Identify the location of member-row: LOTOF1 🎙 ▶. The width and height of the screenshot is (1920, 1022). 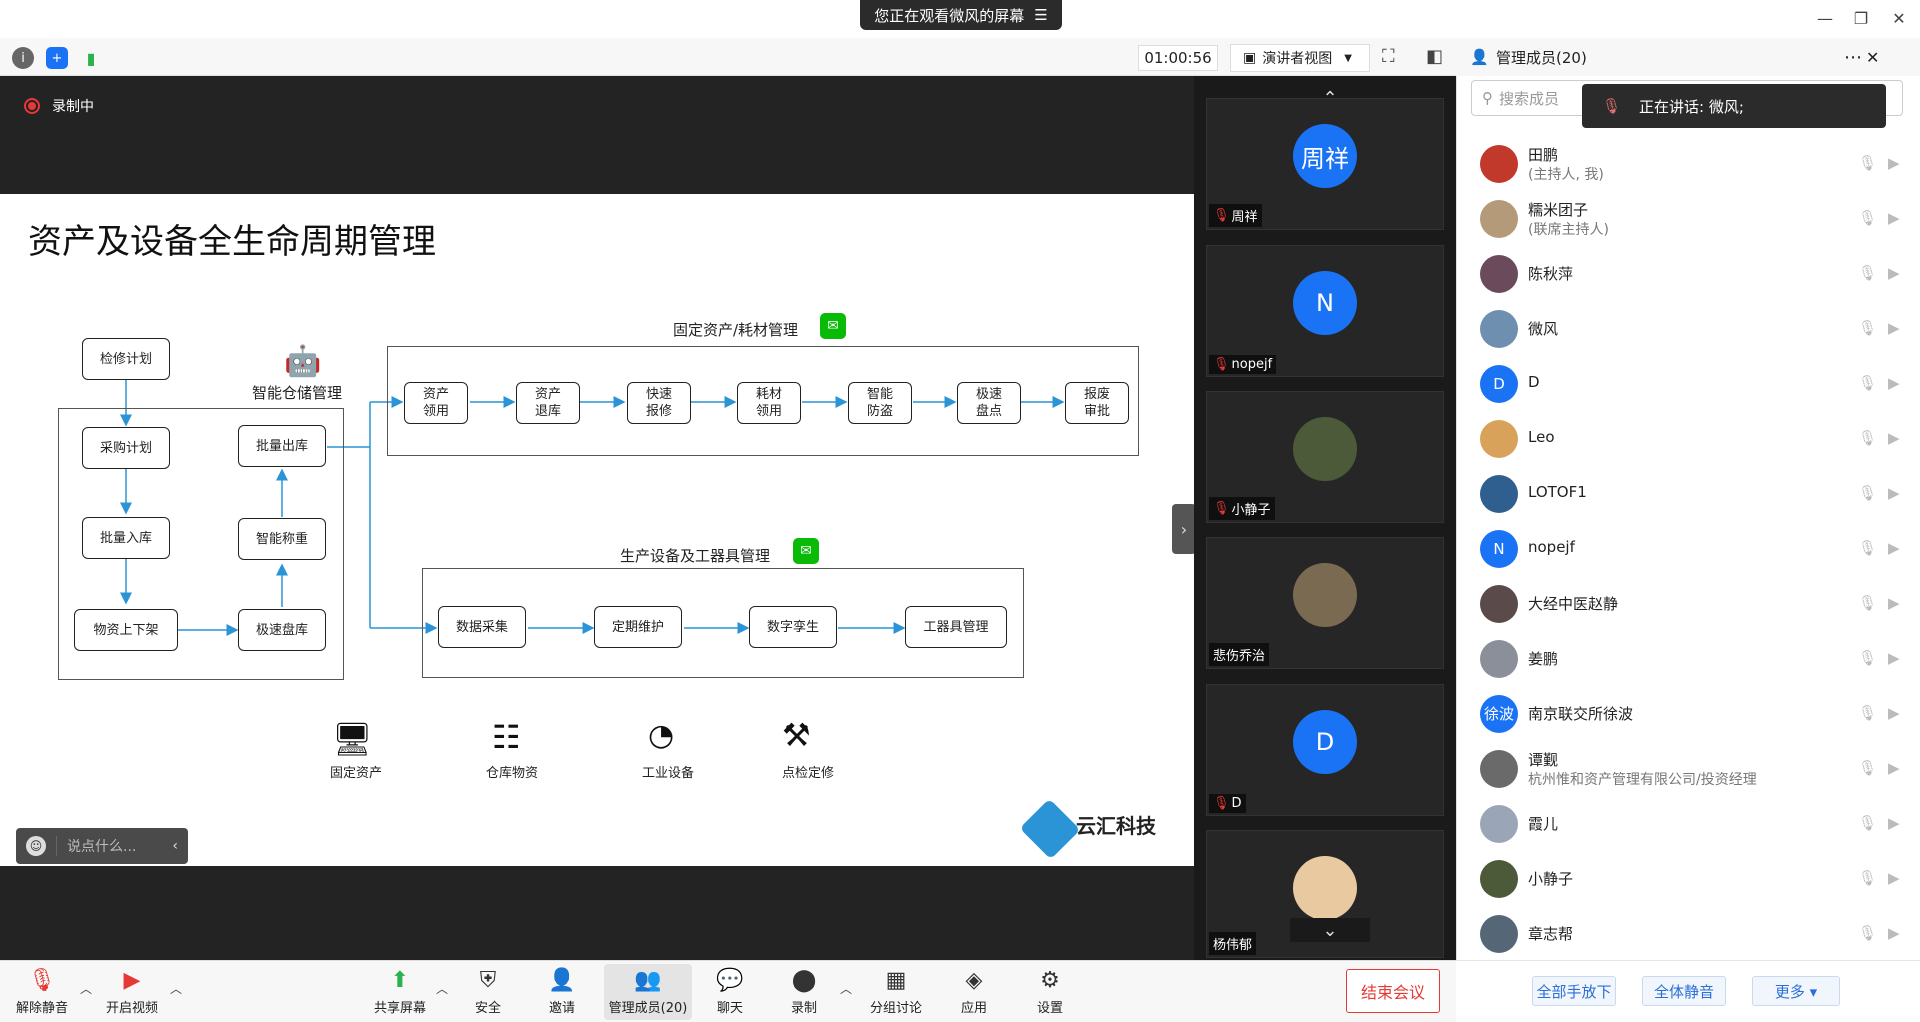
(1688, 493).